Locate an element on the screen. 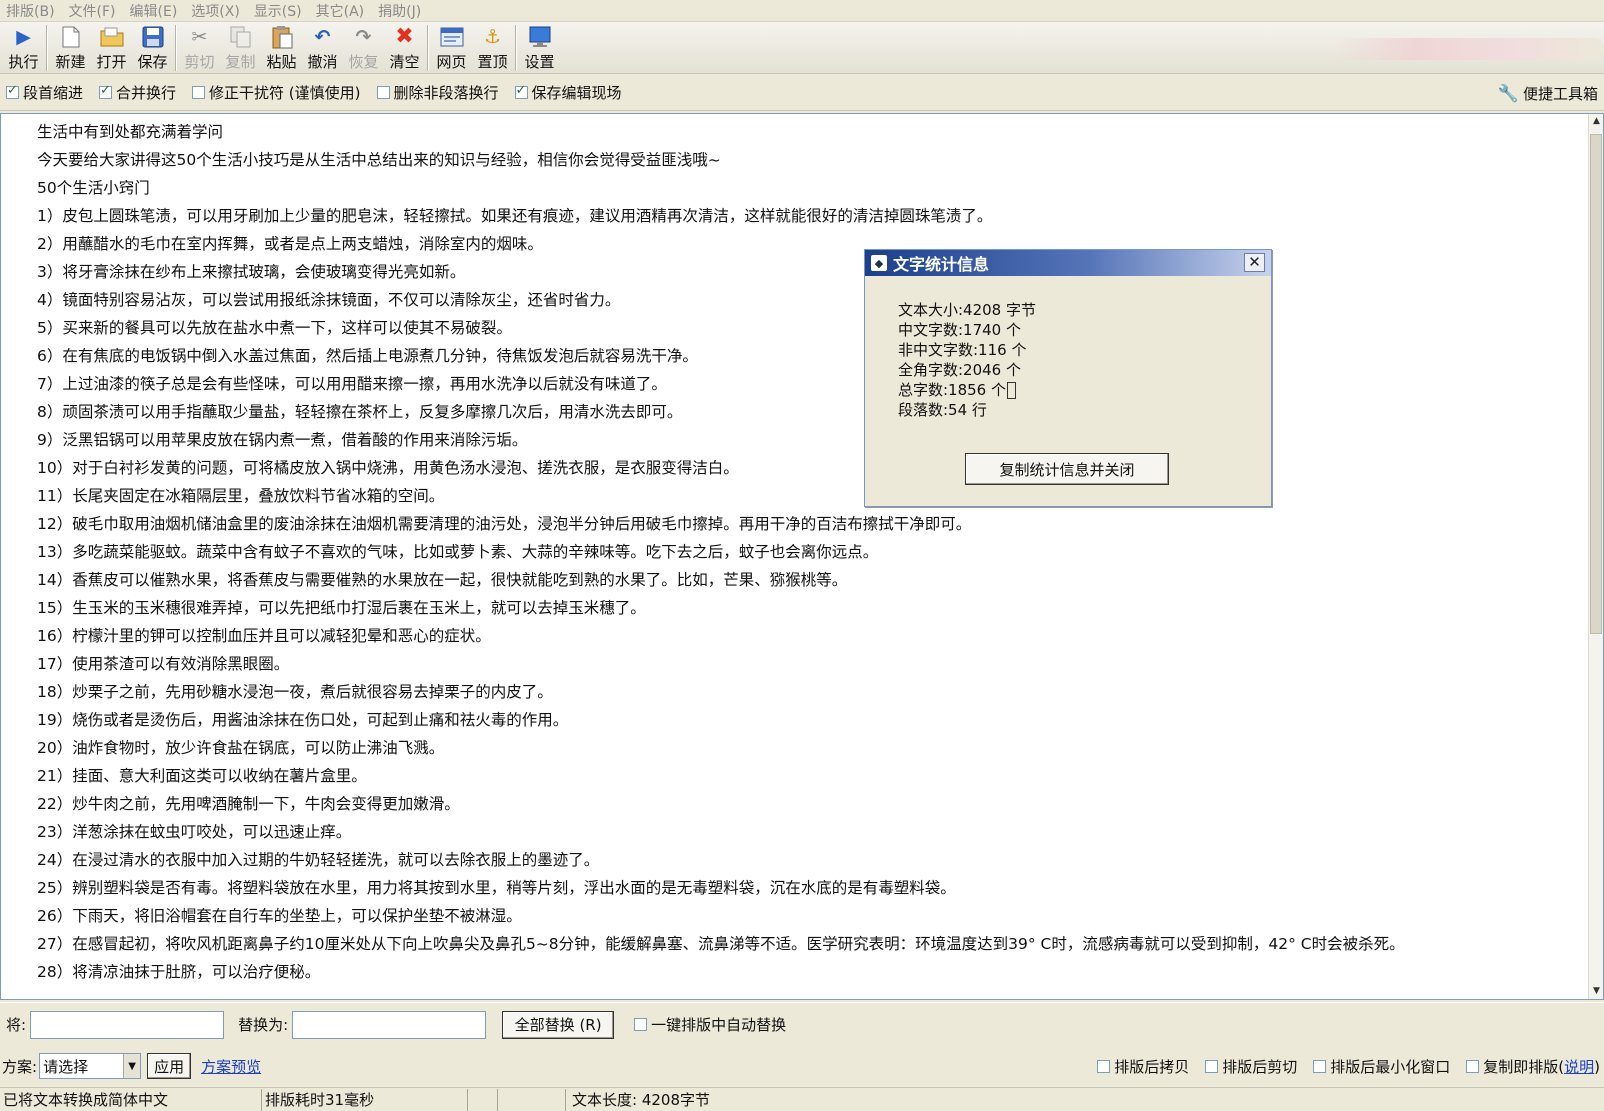 The height and width of the screenshot is (1111, 1604). save-label: 保存 is located at coordinates (152, 62).